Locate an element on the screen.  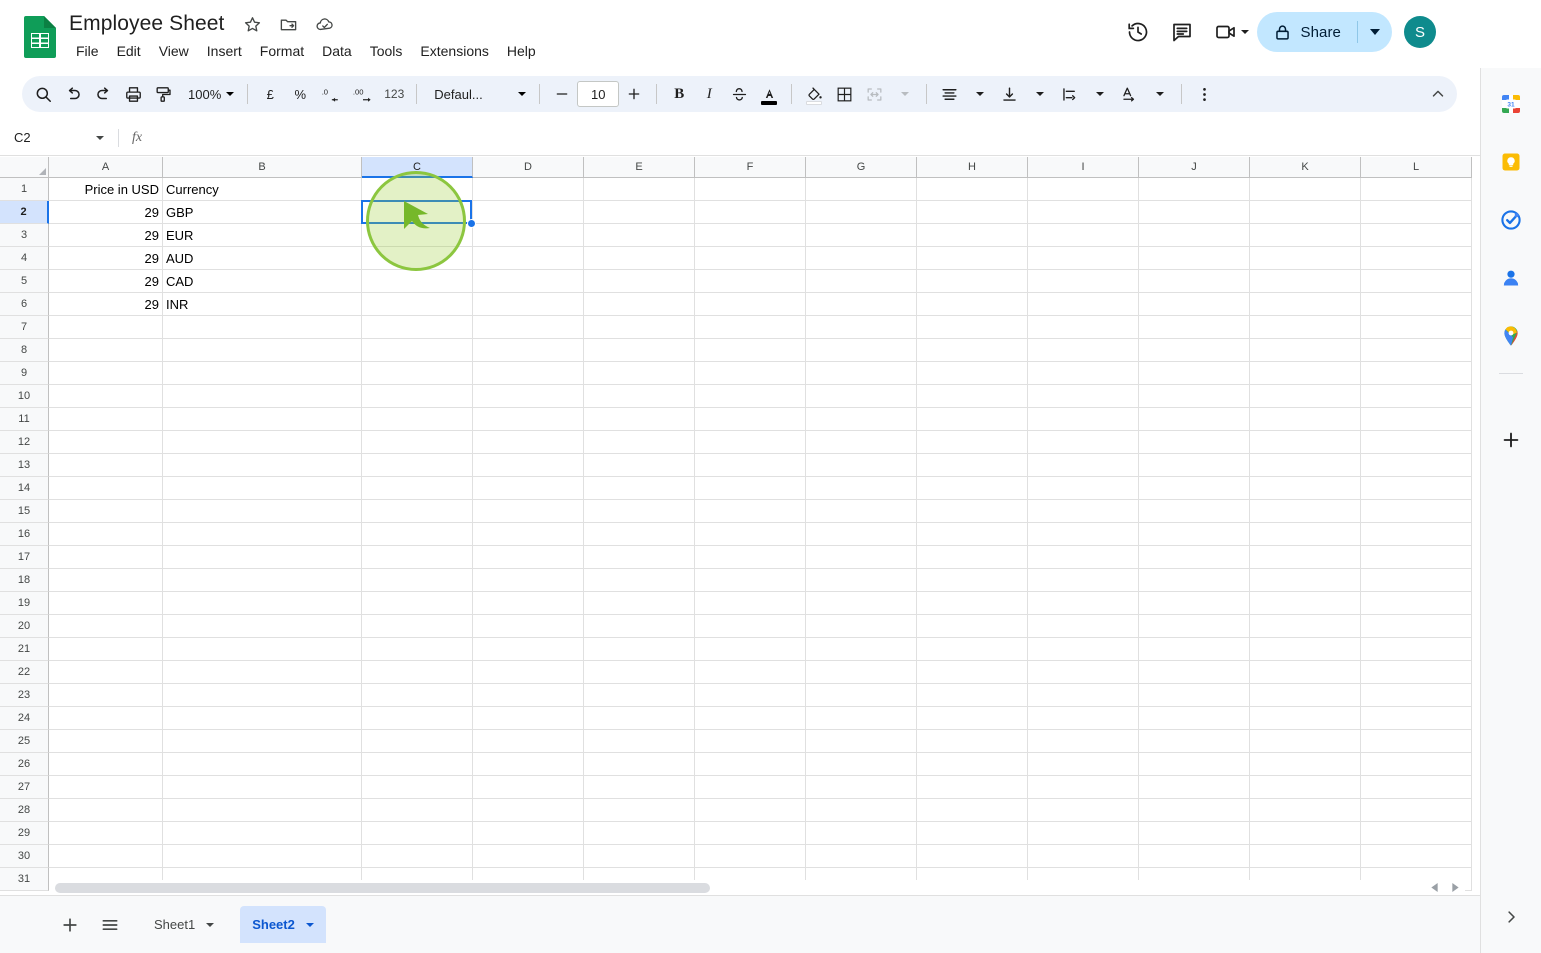
row-header-2: 2 is located at coordinates (24, 212).